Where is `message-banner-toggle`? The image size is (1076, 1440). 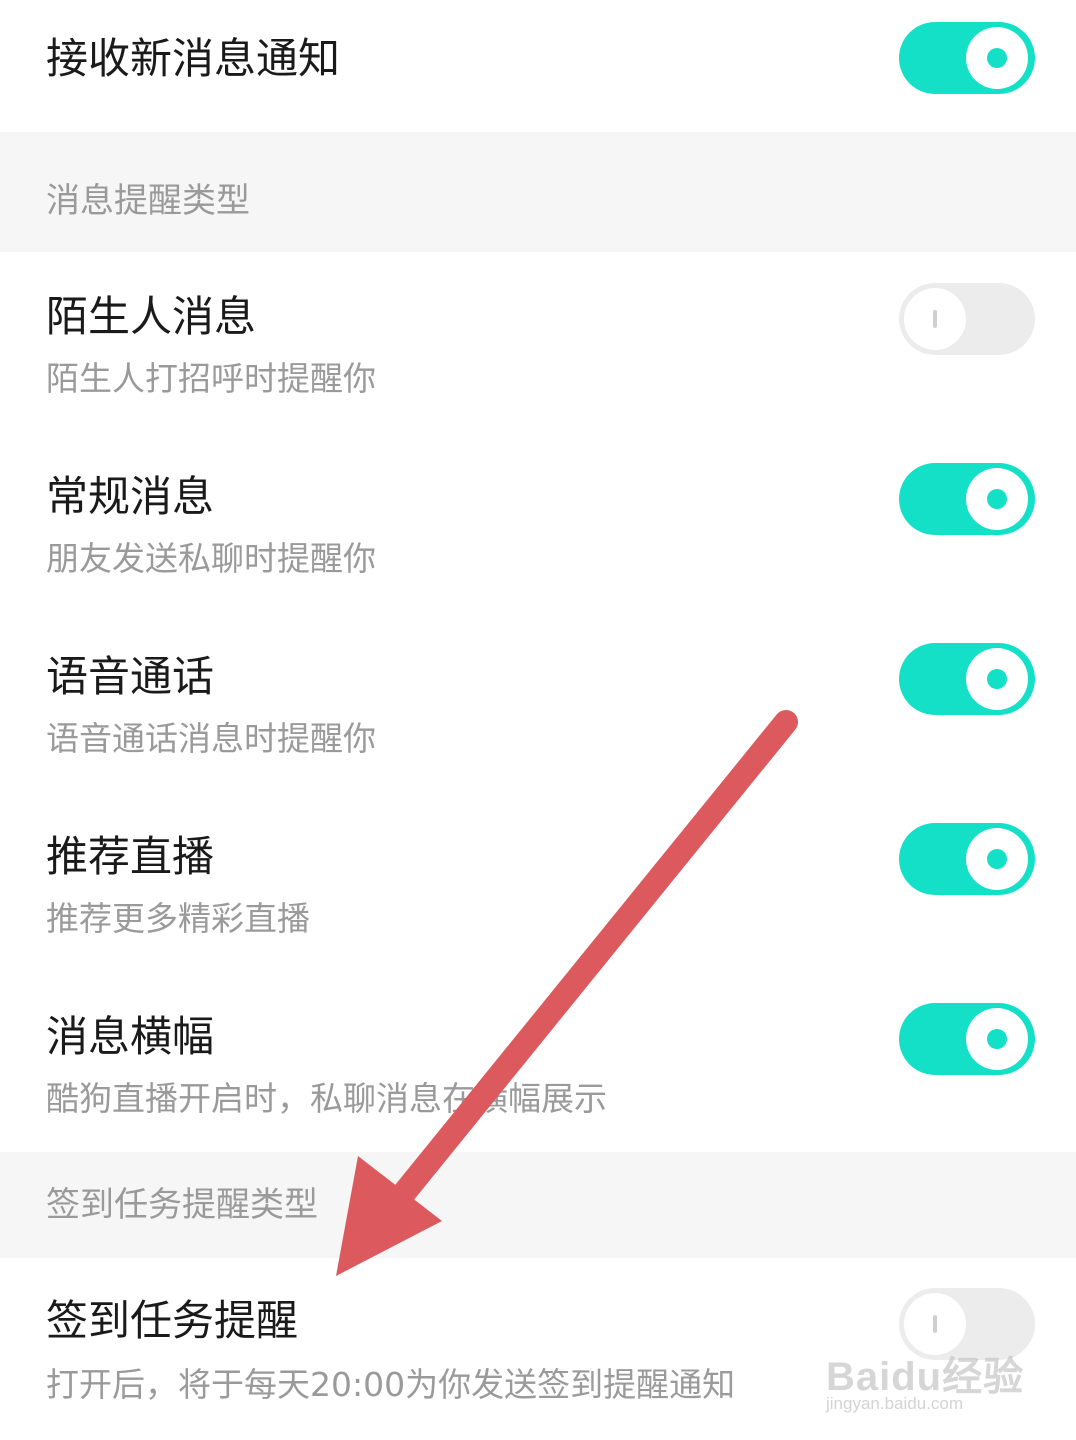 message-banner-toggle is located at coordinates (967, 1039).